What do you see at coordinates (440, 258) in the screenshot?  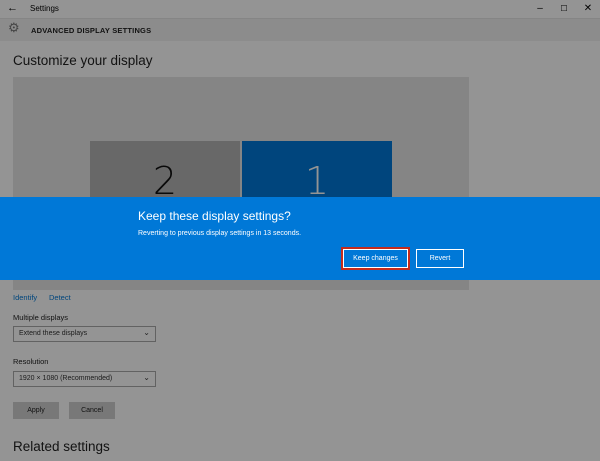 I see `revert-button: Revert` at bounding box center [440, 258].